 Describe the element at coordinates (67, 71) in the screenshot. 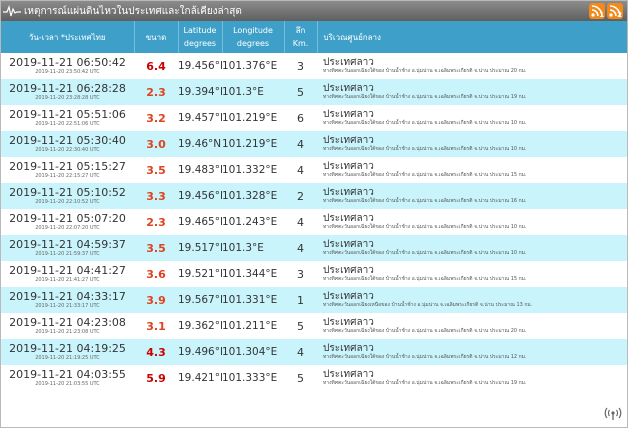

I see `utc-time: 2019-11-20 23:50:42 UTC` at that location.